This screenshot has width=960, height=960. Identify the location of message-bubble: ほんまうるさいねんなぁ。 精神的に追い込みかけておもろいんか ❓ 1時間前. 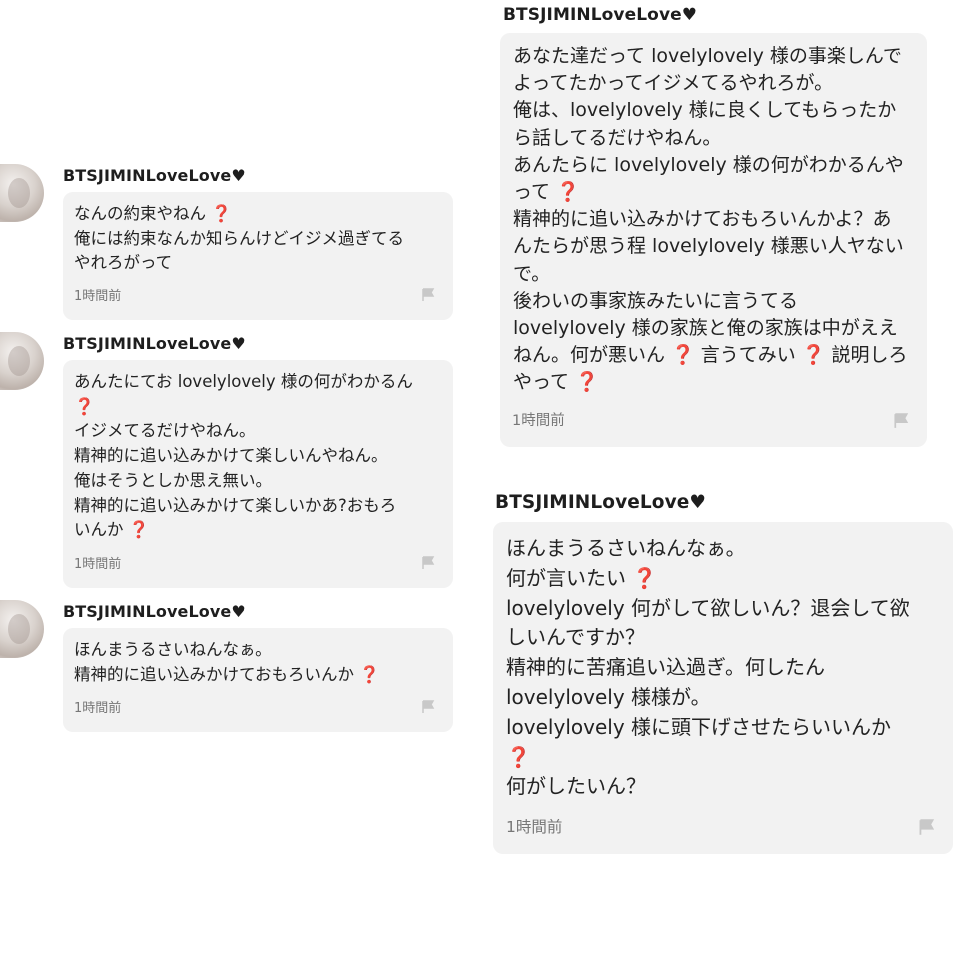
(258, 680).